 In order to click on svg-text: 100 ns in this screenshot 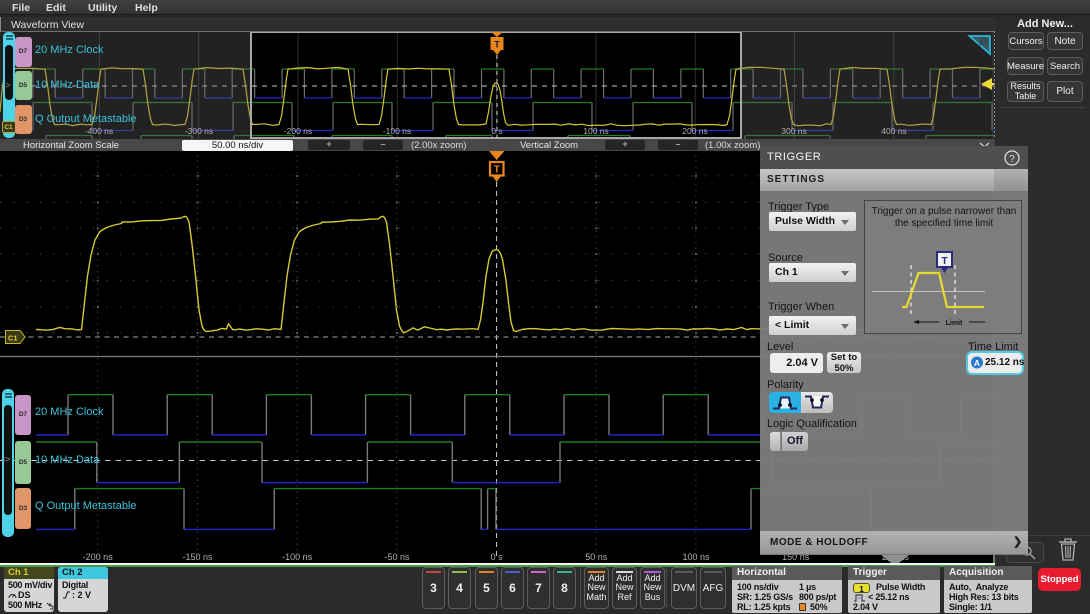, I will do `click(696, 557)`.